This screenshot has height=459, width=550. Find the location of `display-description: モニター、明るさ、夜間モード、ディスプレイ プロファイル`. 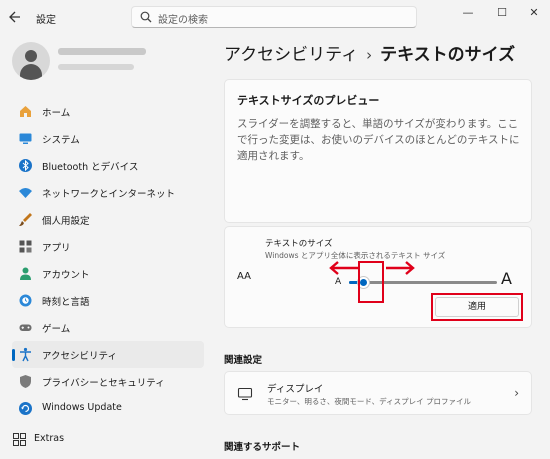

display-description: モニター、明るさ、夜間モード、ディスプレイ プロファイル is located at coordinates (369, 401).